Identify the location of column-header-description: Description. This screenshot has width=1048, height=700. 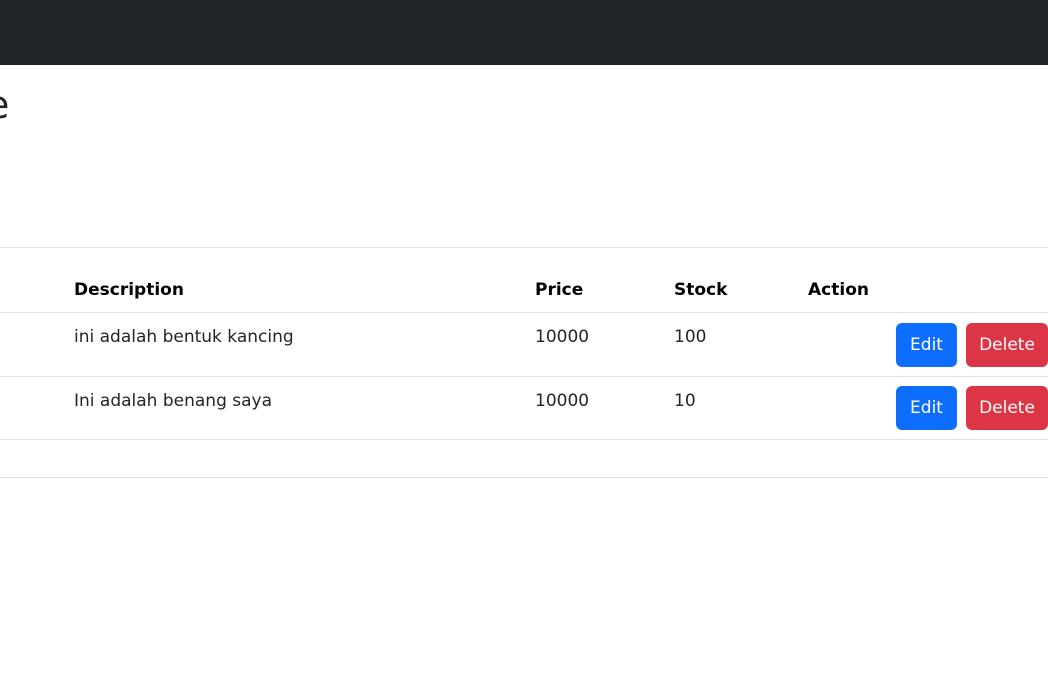
(129, 290).